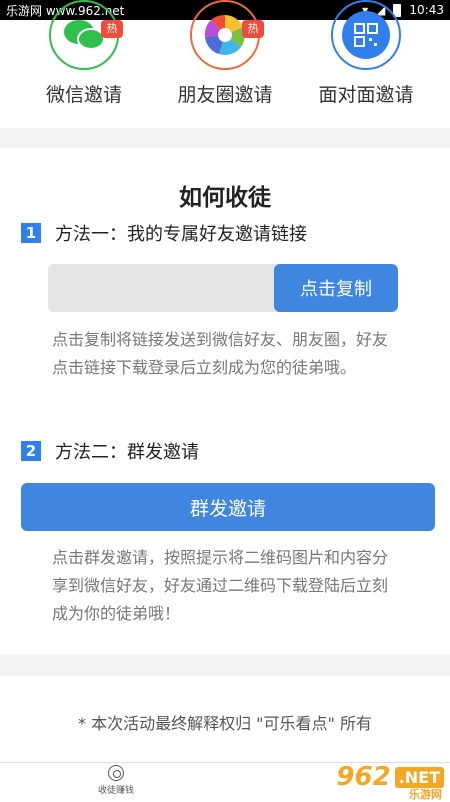 The image size is (450, 802). Describe the element at coordinates (127, 451) in the screenshot. I see `method-2-label: 方法二：群发邀请` at that location.